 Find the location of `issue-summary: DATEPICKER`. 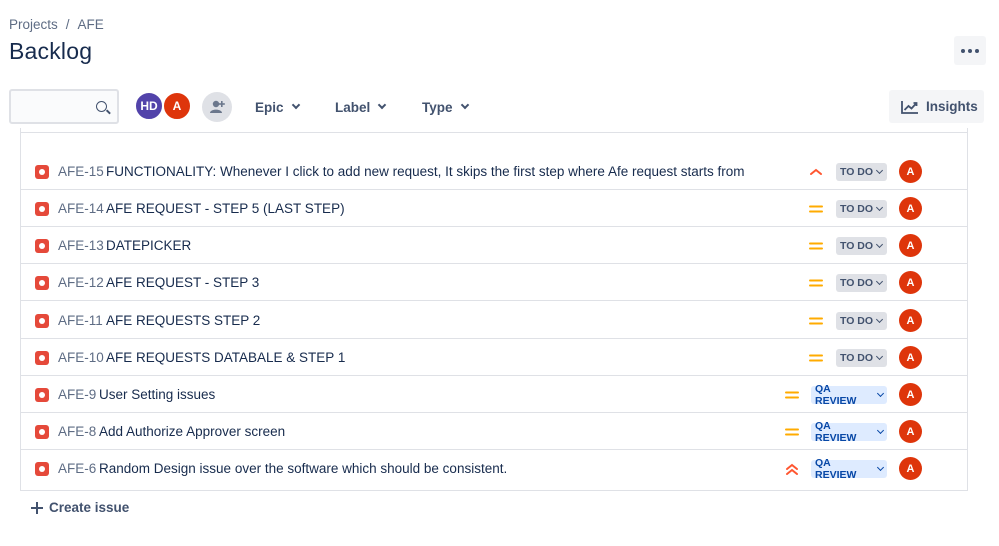

issue-summary: DATEPICKER is located at coordinates (148, 245).